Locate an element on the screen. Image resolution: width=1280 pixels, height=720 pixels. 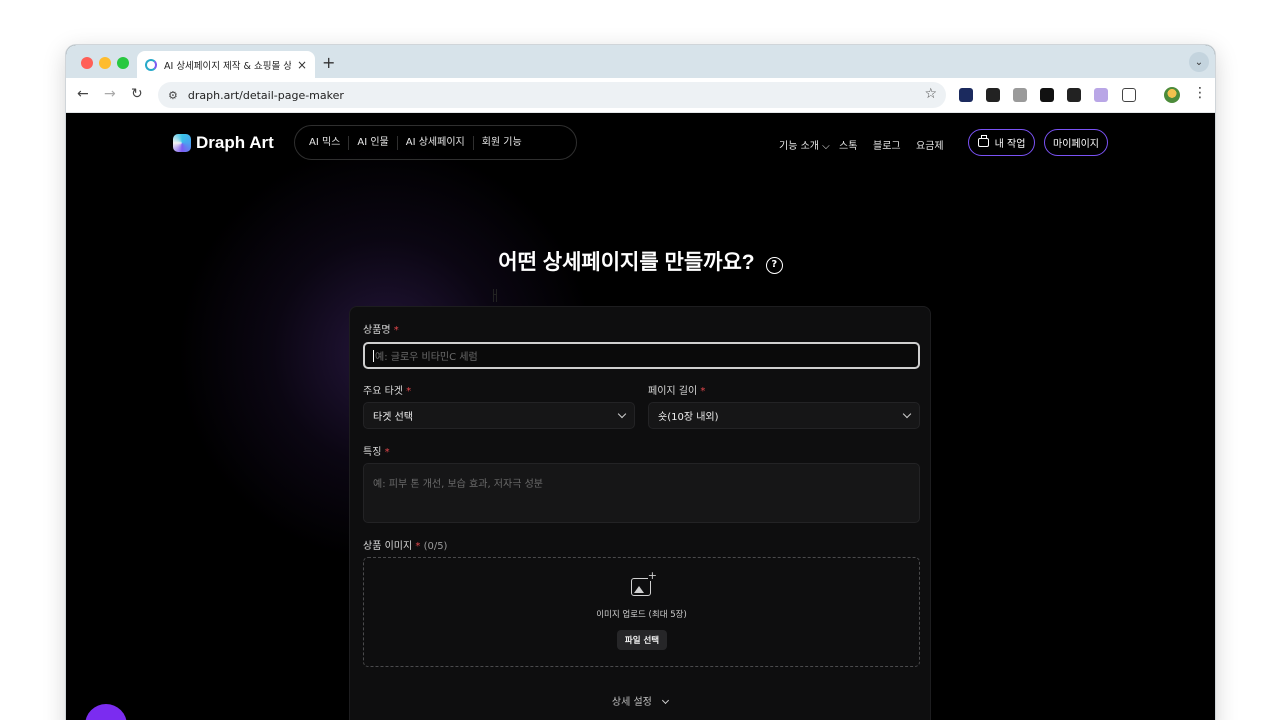
tab-title: AI 상세페이지 제작 & 쇼핑몰 상세페이지 is located at coordinates (227, 66).